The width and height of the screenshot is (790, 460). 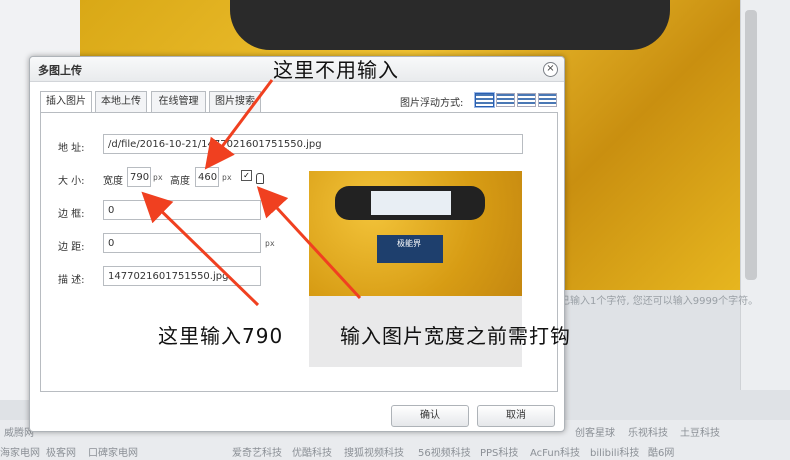 I want to click on arrow-top, so click(x=239, y=124).